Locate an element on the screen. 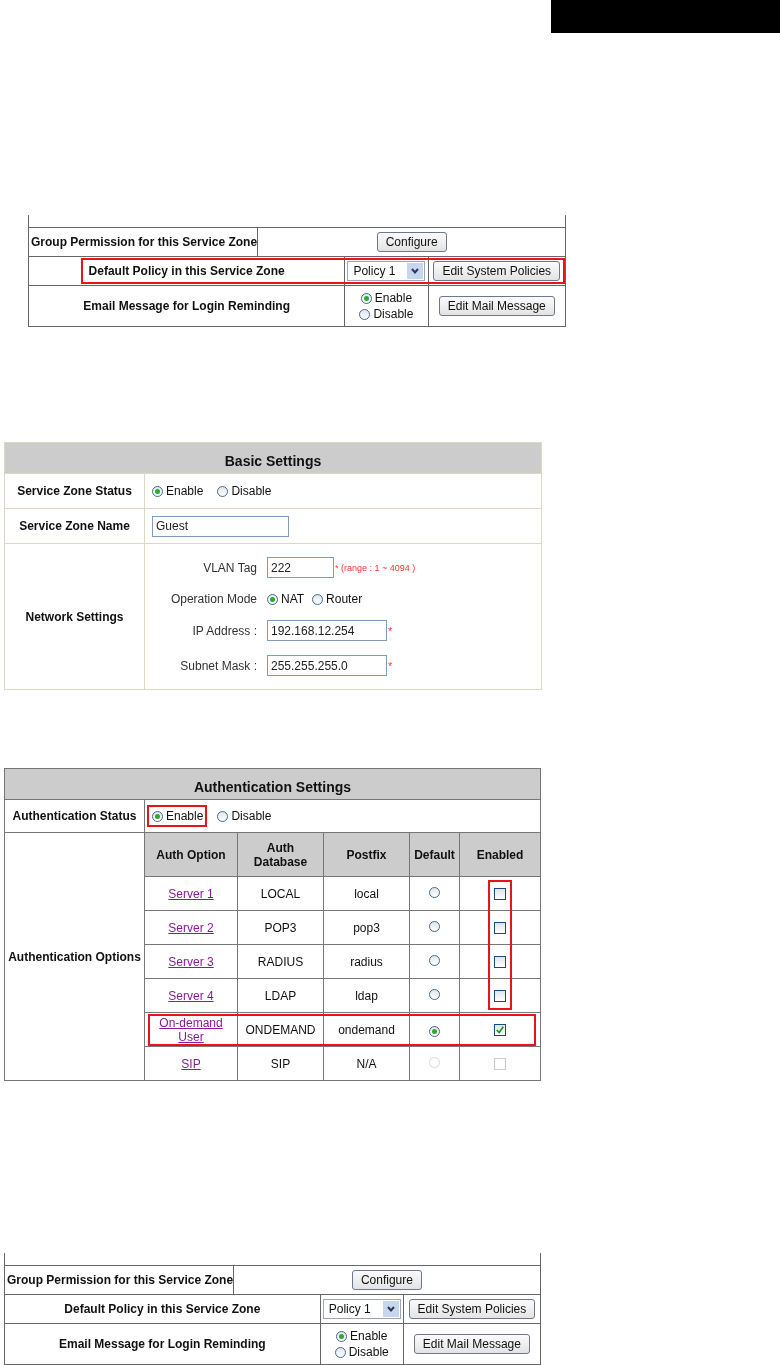  table-cell: LDAP is located at coordinates (280, 995).